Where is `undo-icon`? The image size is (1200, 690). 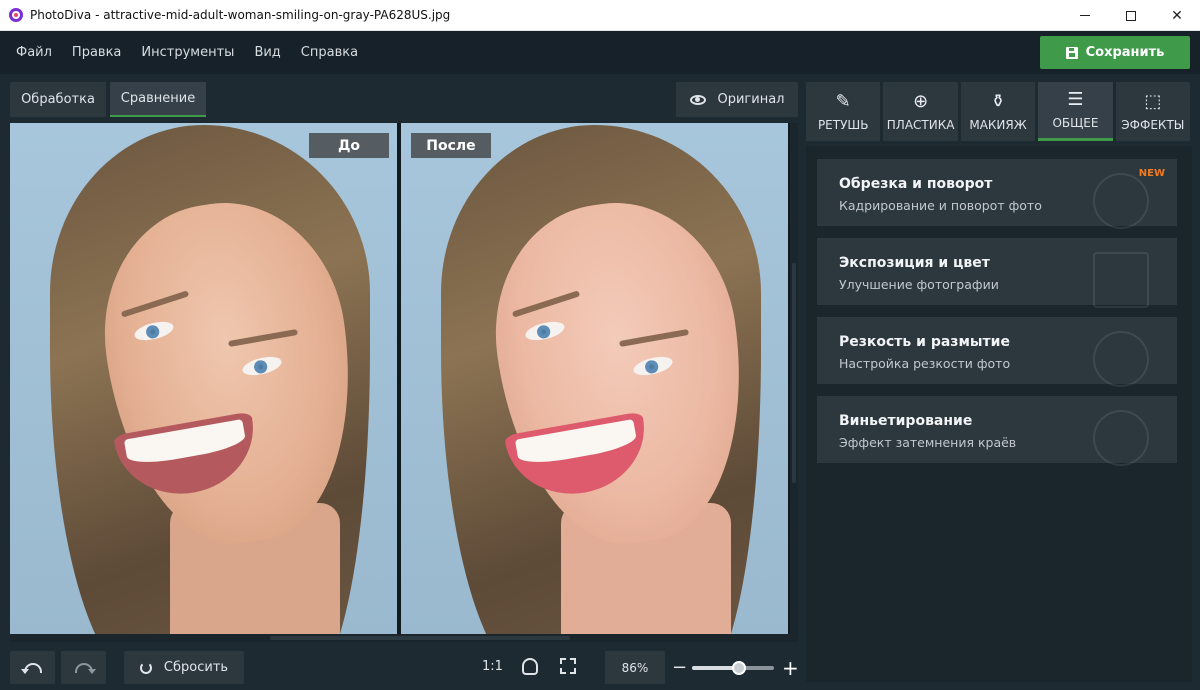
undo-icon is located at coordinates (31, 668).